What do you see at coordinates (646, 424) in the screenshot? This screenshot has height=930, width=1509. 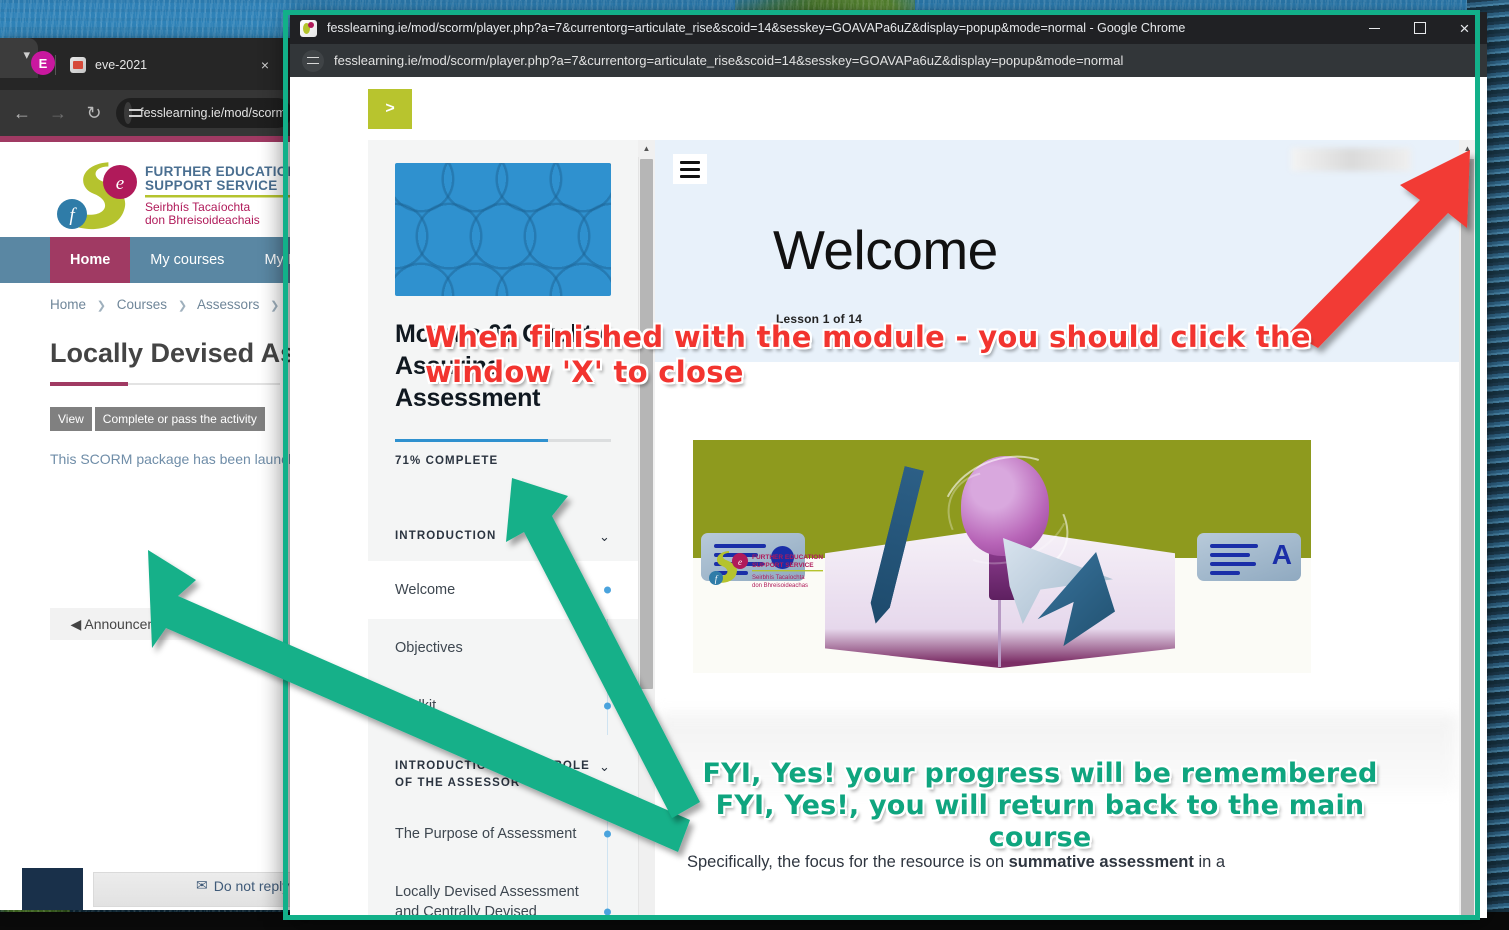 I see `sidebar-scrollbar-thumb` at bounding box center [646, 424].